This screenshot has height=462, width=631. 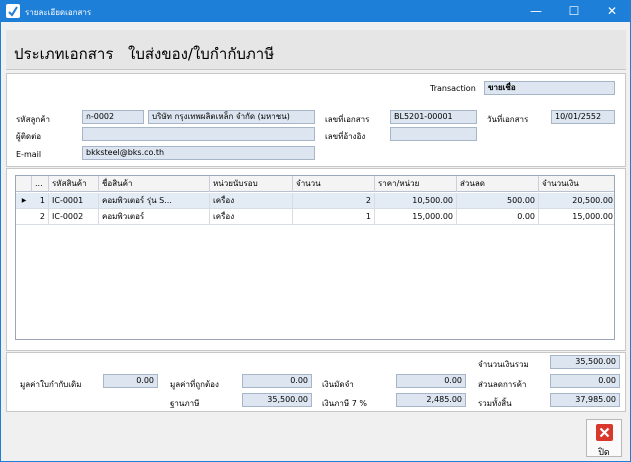 What do you see at coordinates (592, 200) in the screenshot?
I see `cell-amount: 20,500.00` at bounding box center [592, 200].